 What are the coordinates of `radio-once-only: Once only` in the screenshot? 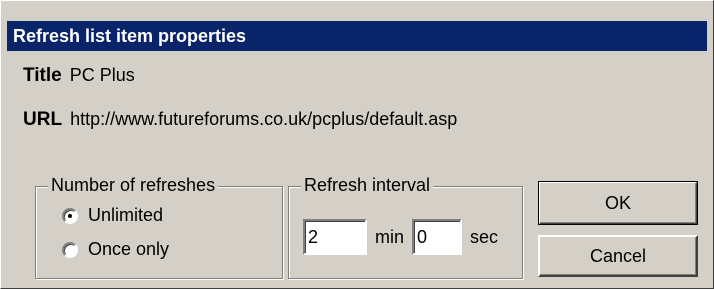 It's located at (115, 249).